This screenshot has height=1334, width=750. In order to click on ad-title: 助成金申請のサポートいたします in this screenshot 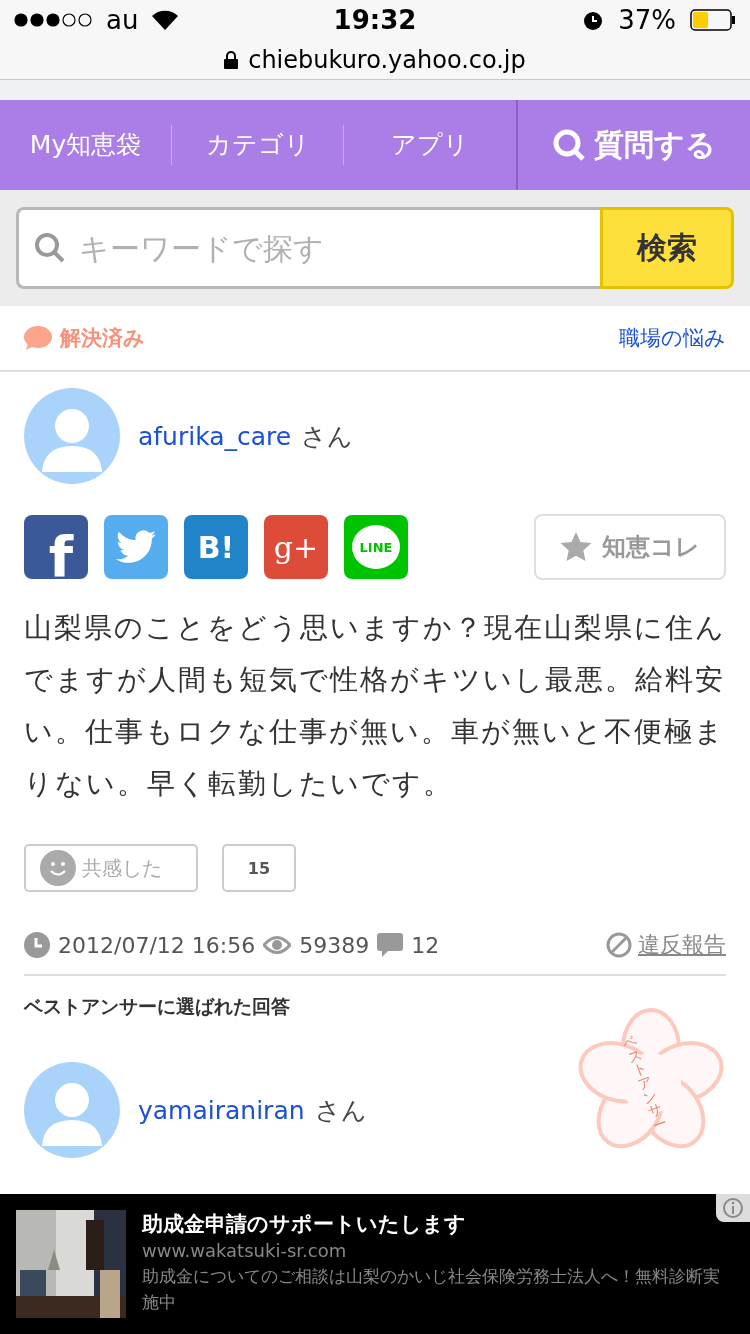, I will do `click(304, 1224)`.